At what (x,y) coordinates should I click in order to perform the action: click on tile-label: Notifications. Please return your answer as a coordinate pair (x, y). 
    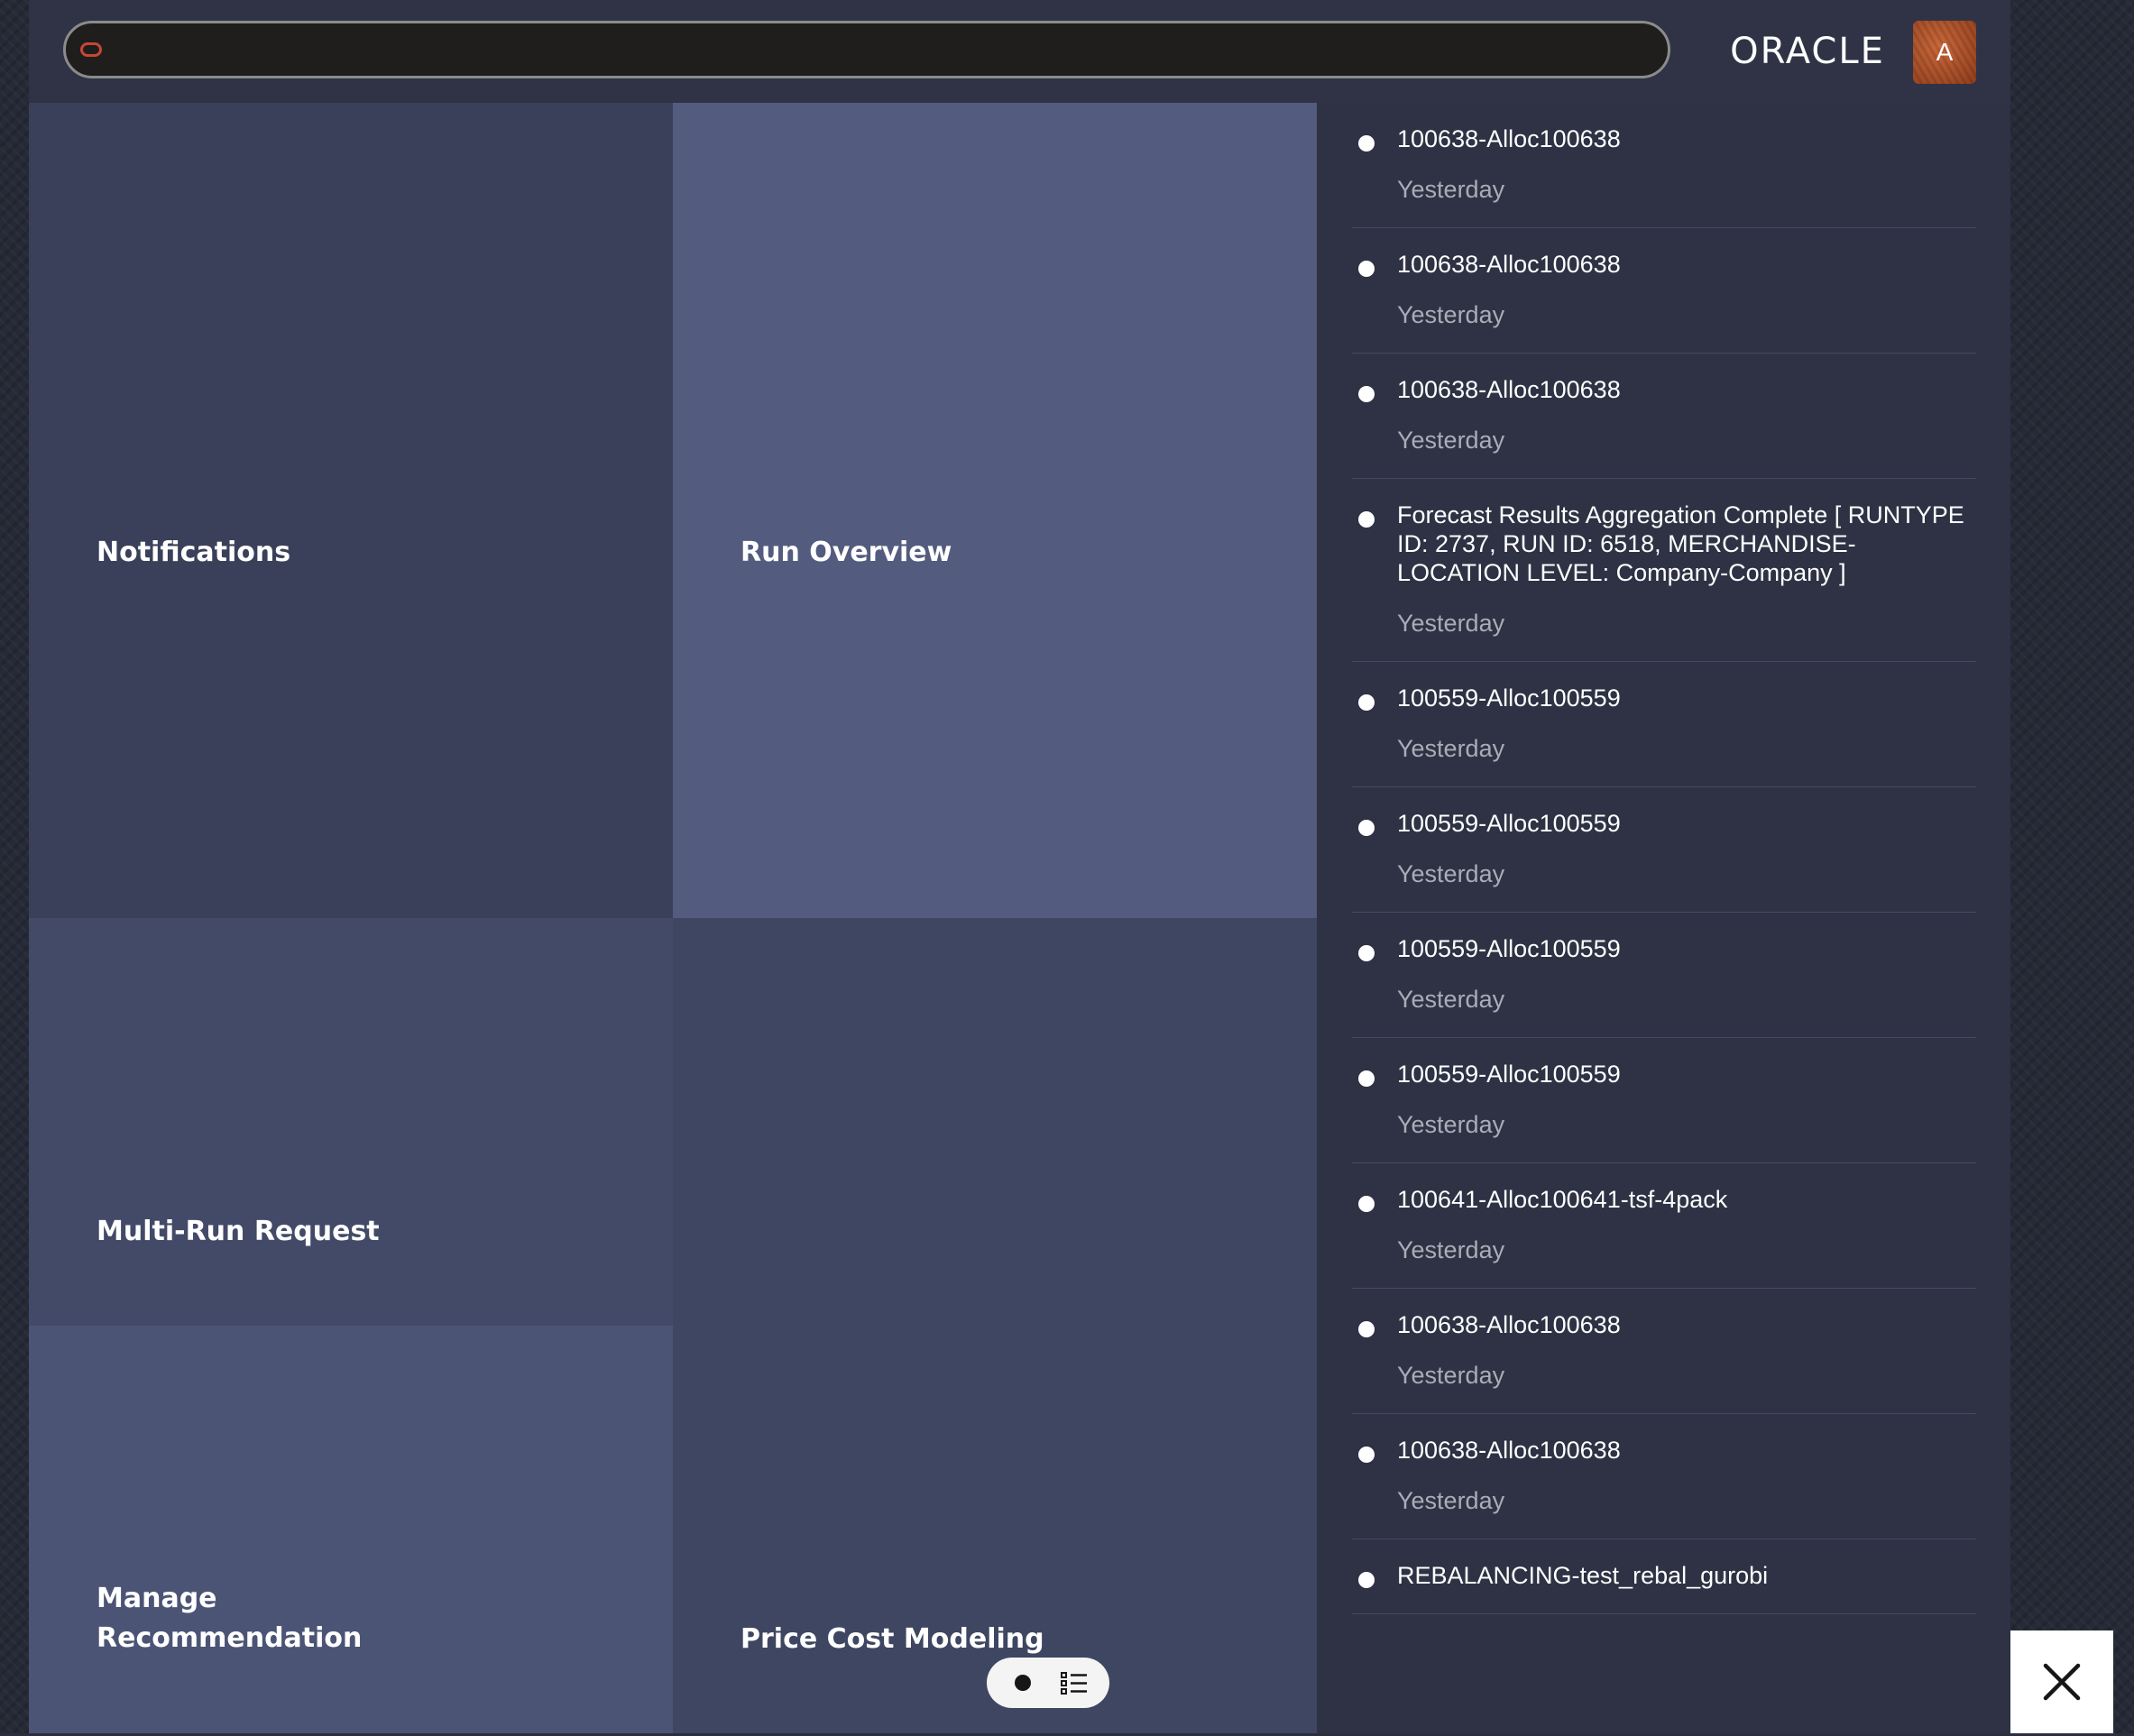
    Looking at the image, I should click on (194, 552).